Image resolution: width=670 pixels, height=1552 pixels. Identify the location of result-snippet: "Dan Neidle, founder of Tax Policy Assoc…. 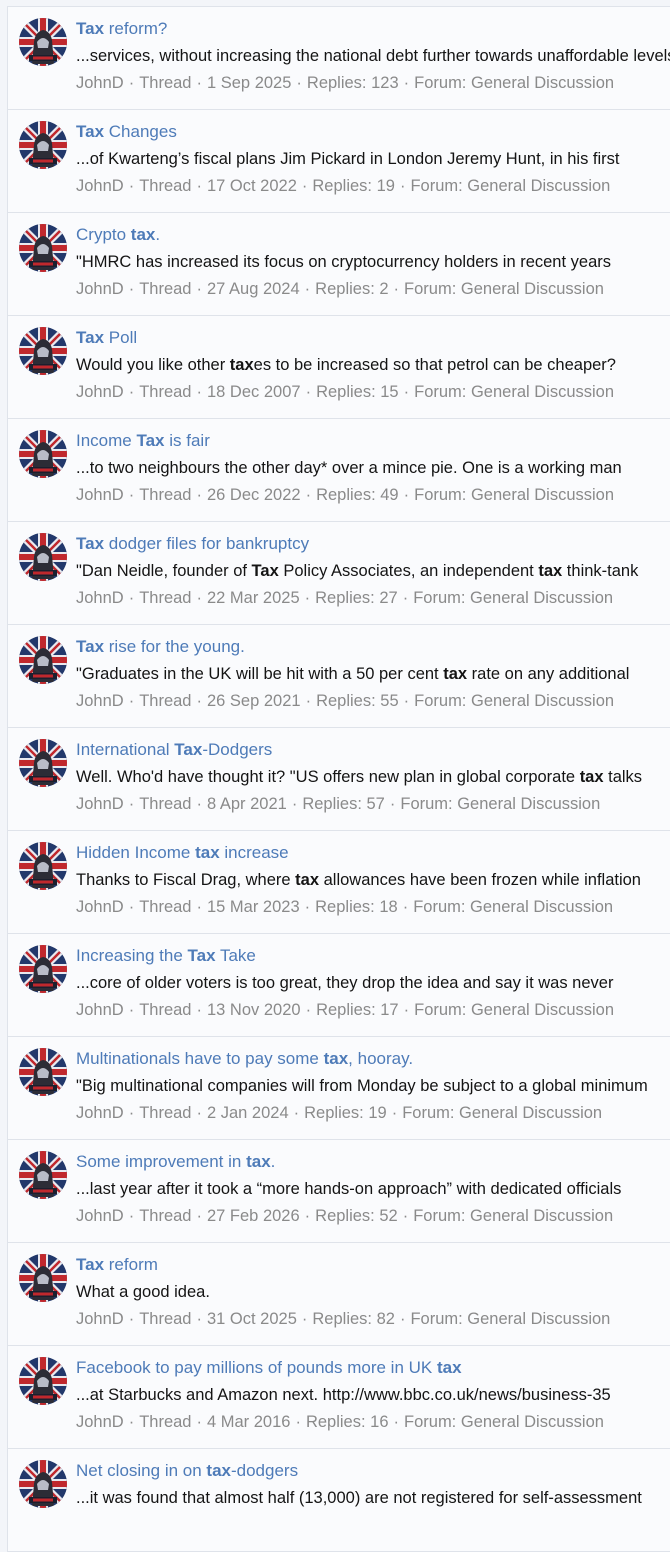
(357, 571).